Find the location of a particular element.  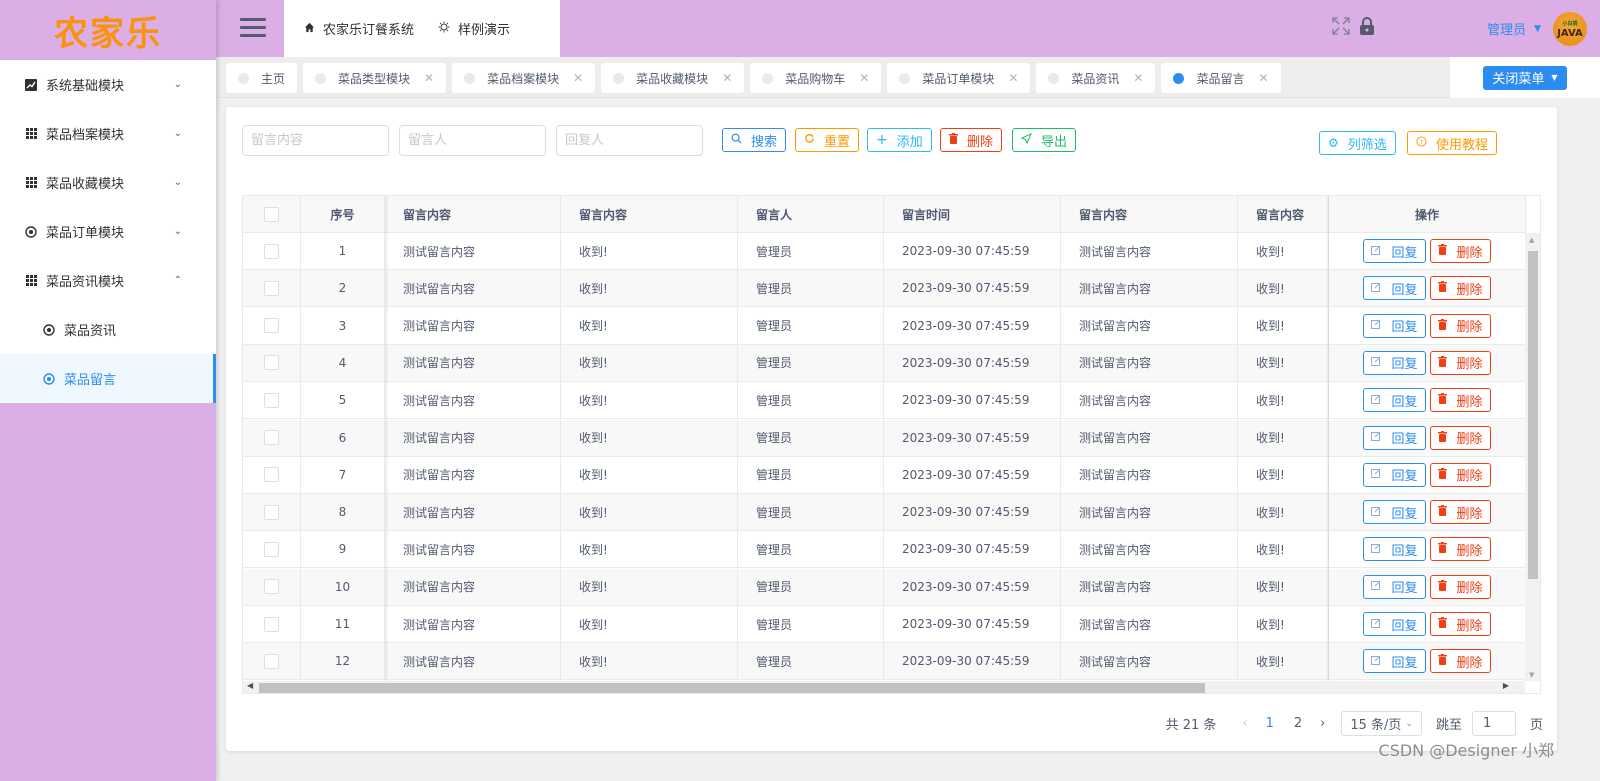

horizontal-scrollbar: ◀ ▶ is located at coordinates (884, 687).